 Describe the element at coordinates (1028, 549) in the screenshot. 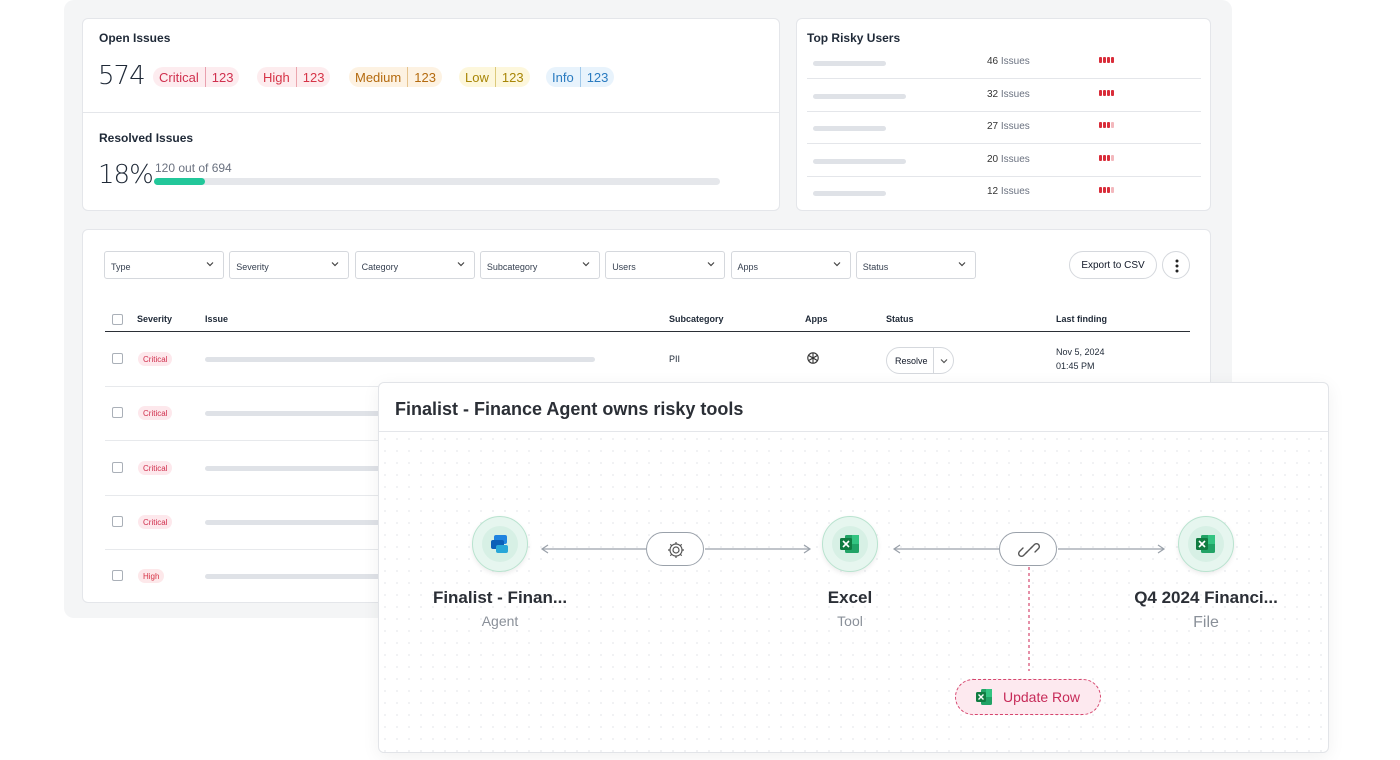

I see `link-icon` at that location.